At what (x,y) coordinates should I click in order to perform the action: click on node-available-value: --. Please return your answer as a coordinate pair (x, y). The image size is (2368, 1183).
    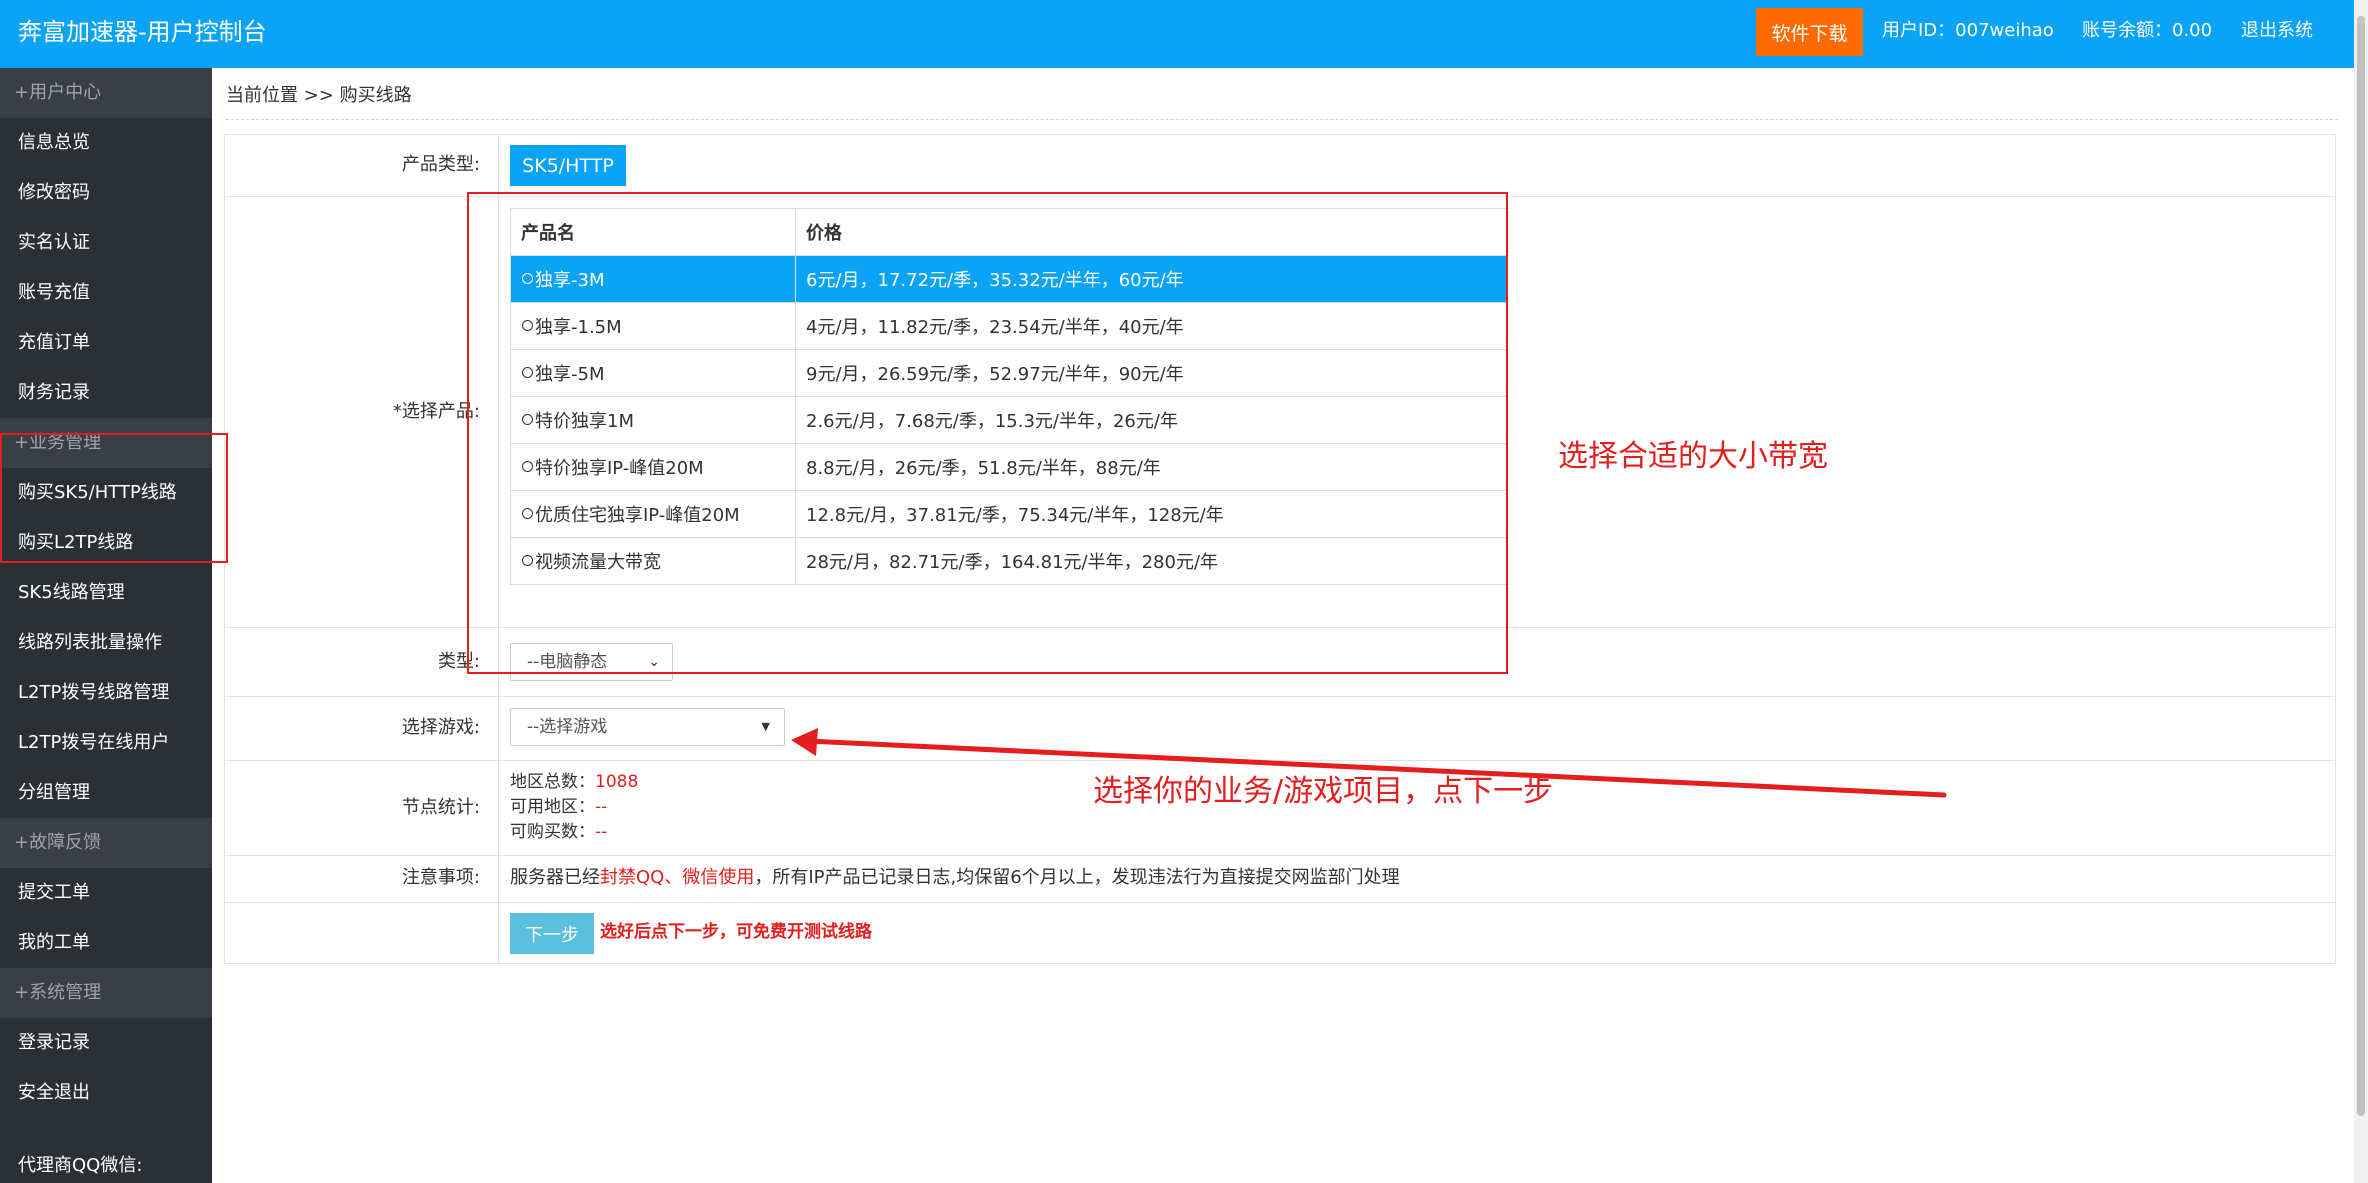
    Looking at the image, I should click on (601, 807).